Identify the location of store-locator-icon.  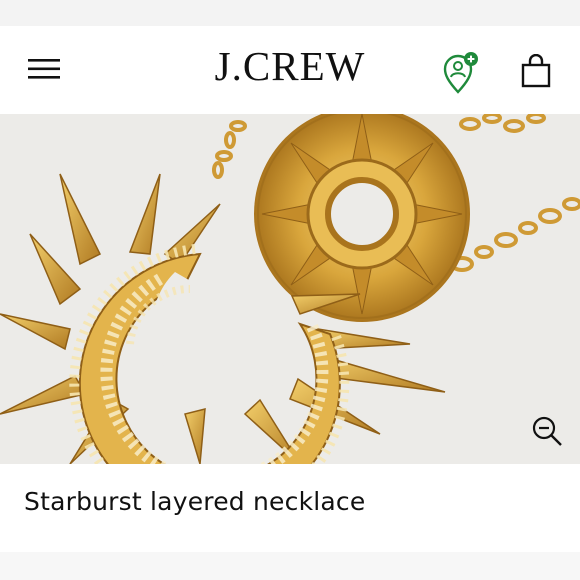
(460, 73).